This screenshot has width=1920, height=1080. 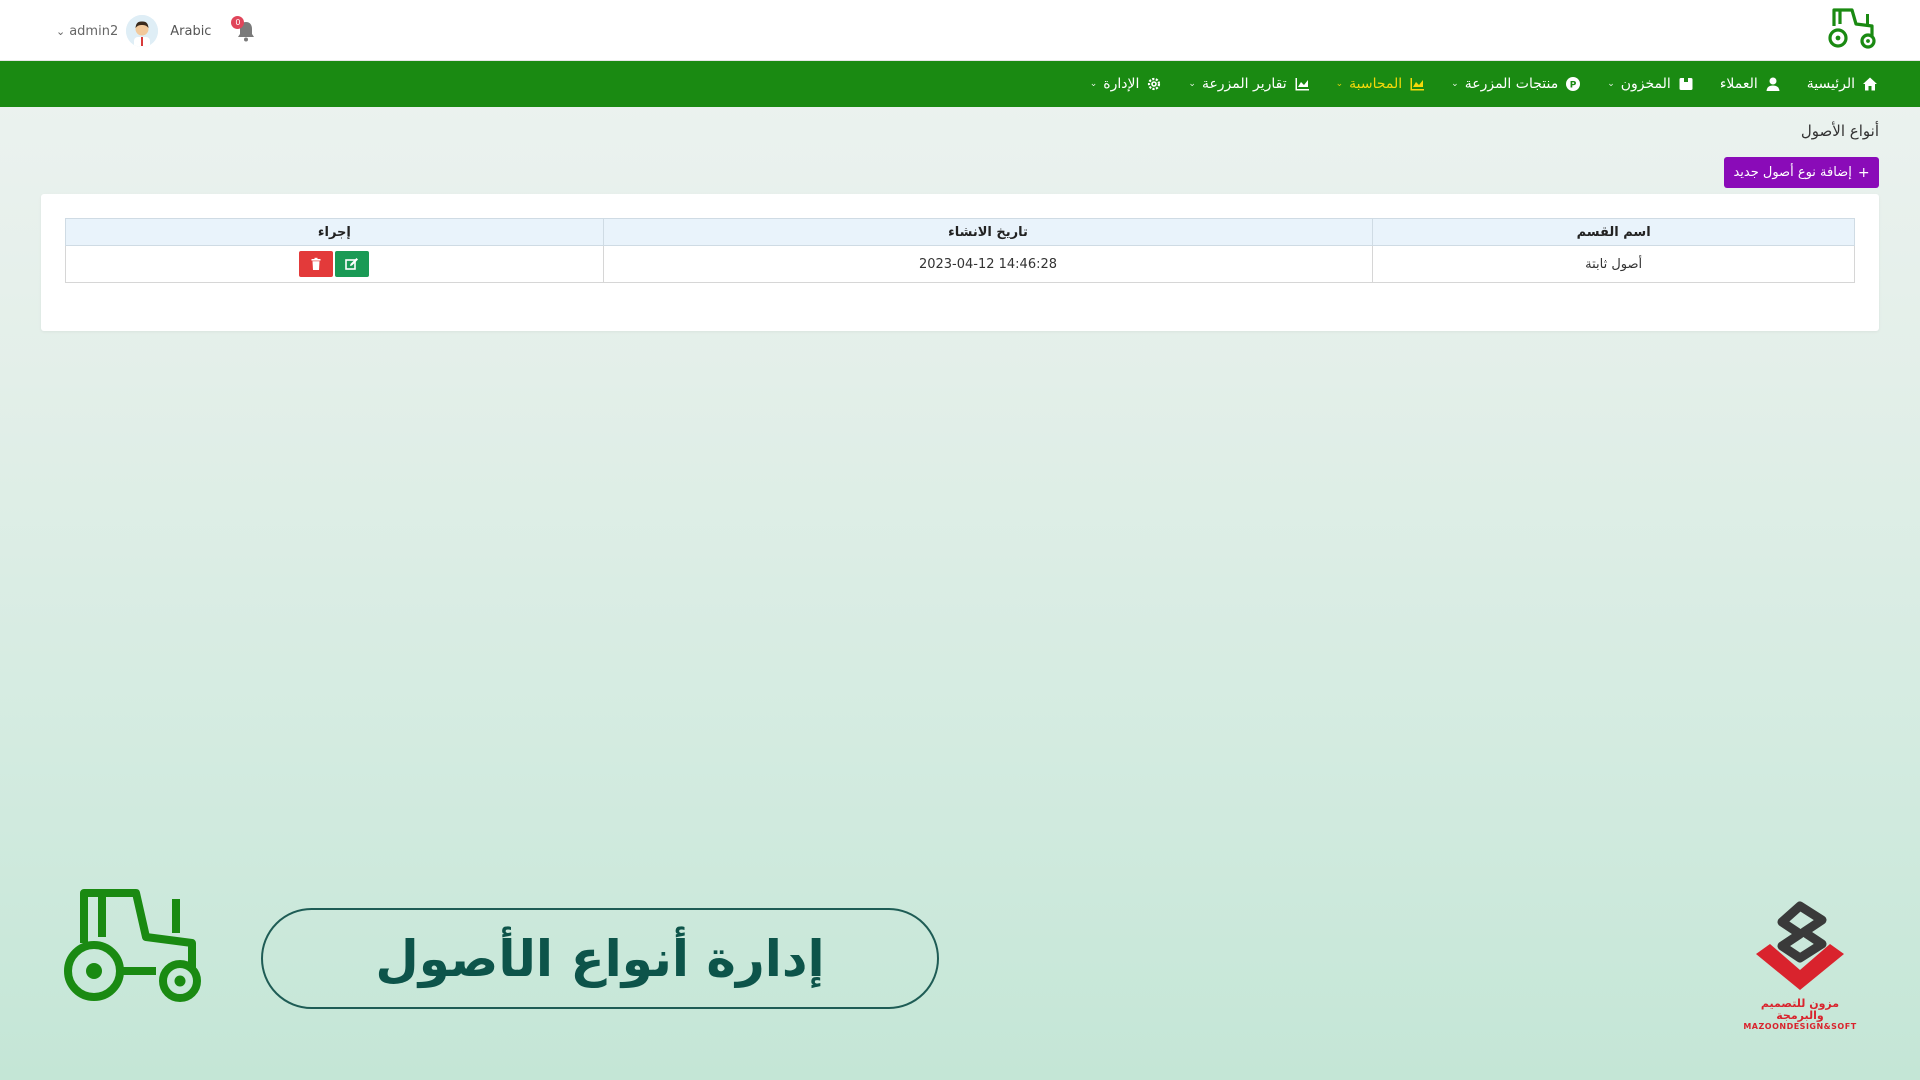 I want to click on nav-item-customers: العملاء, so click(x=1750, y=84).